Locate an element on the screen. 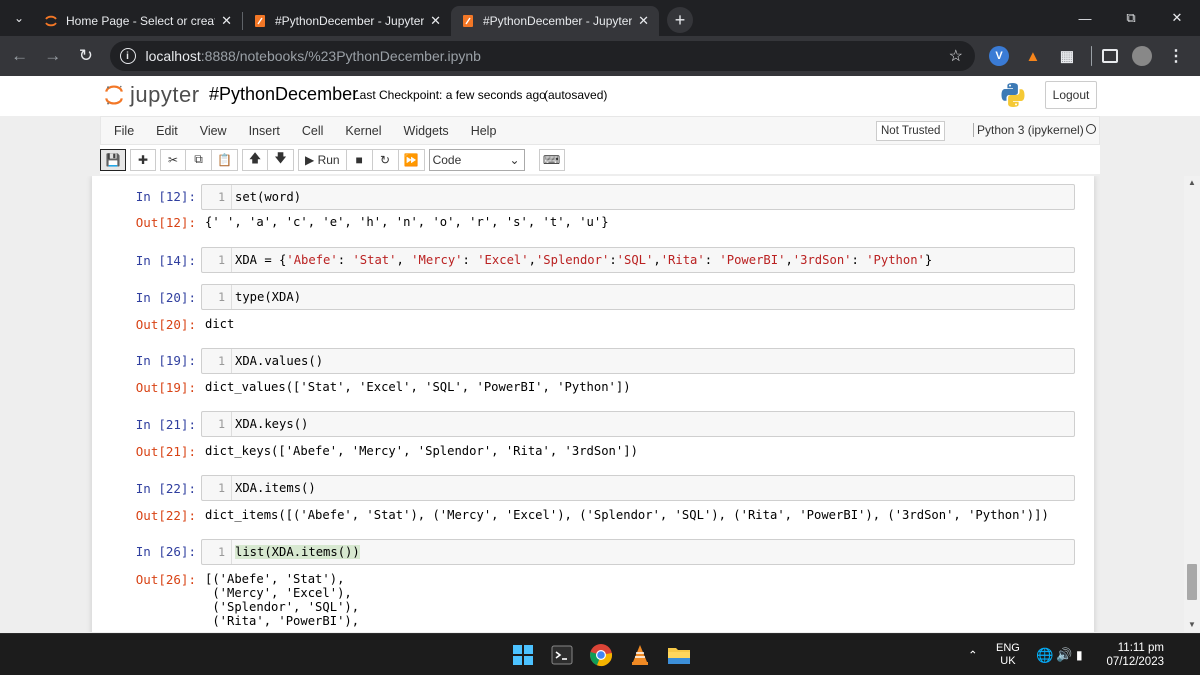 This screenshot has height=675, width=1200. back-icon: ← is located at coordinates (19, 56).